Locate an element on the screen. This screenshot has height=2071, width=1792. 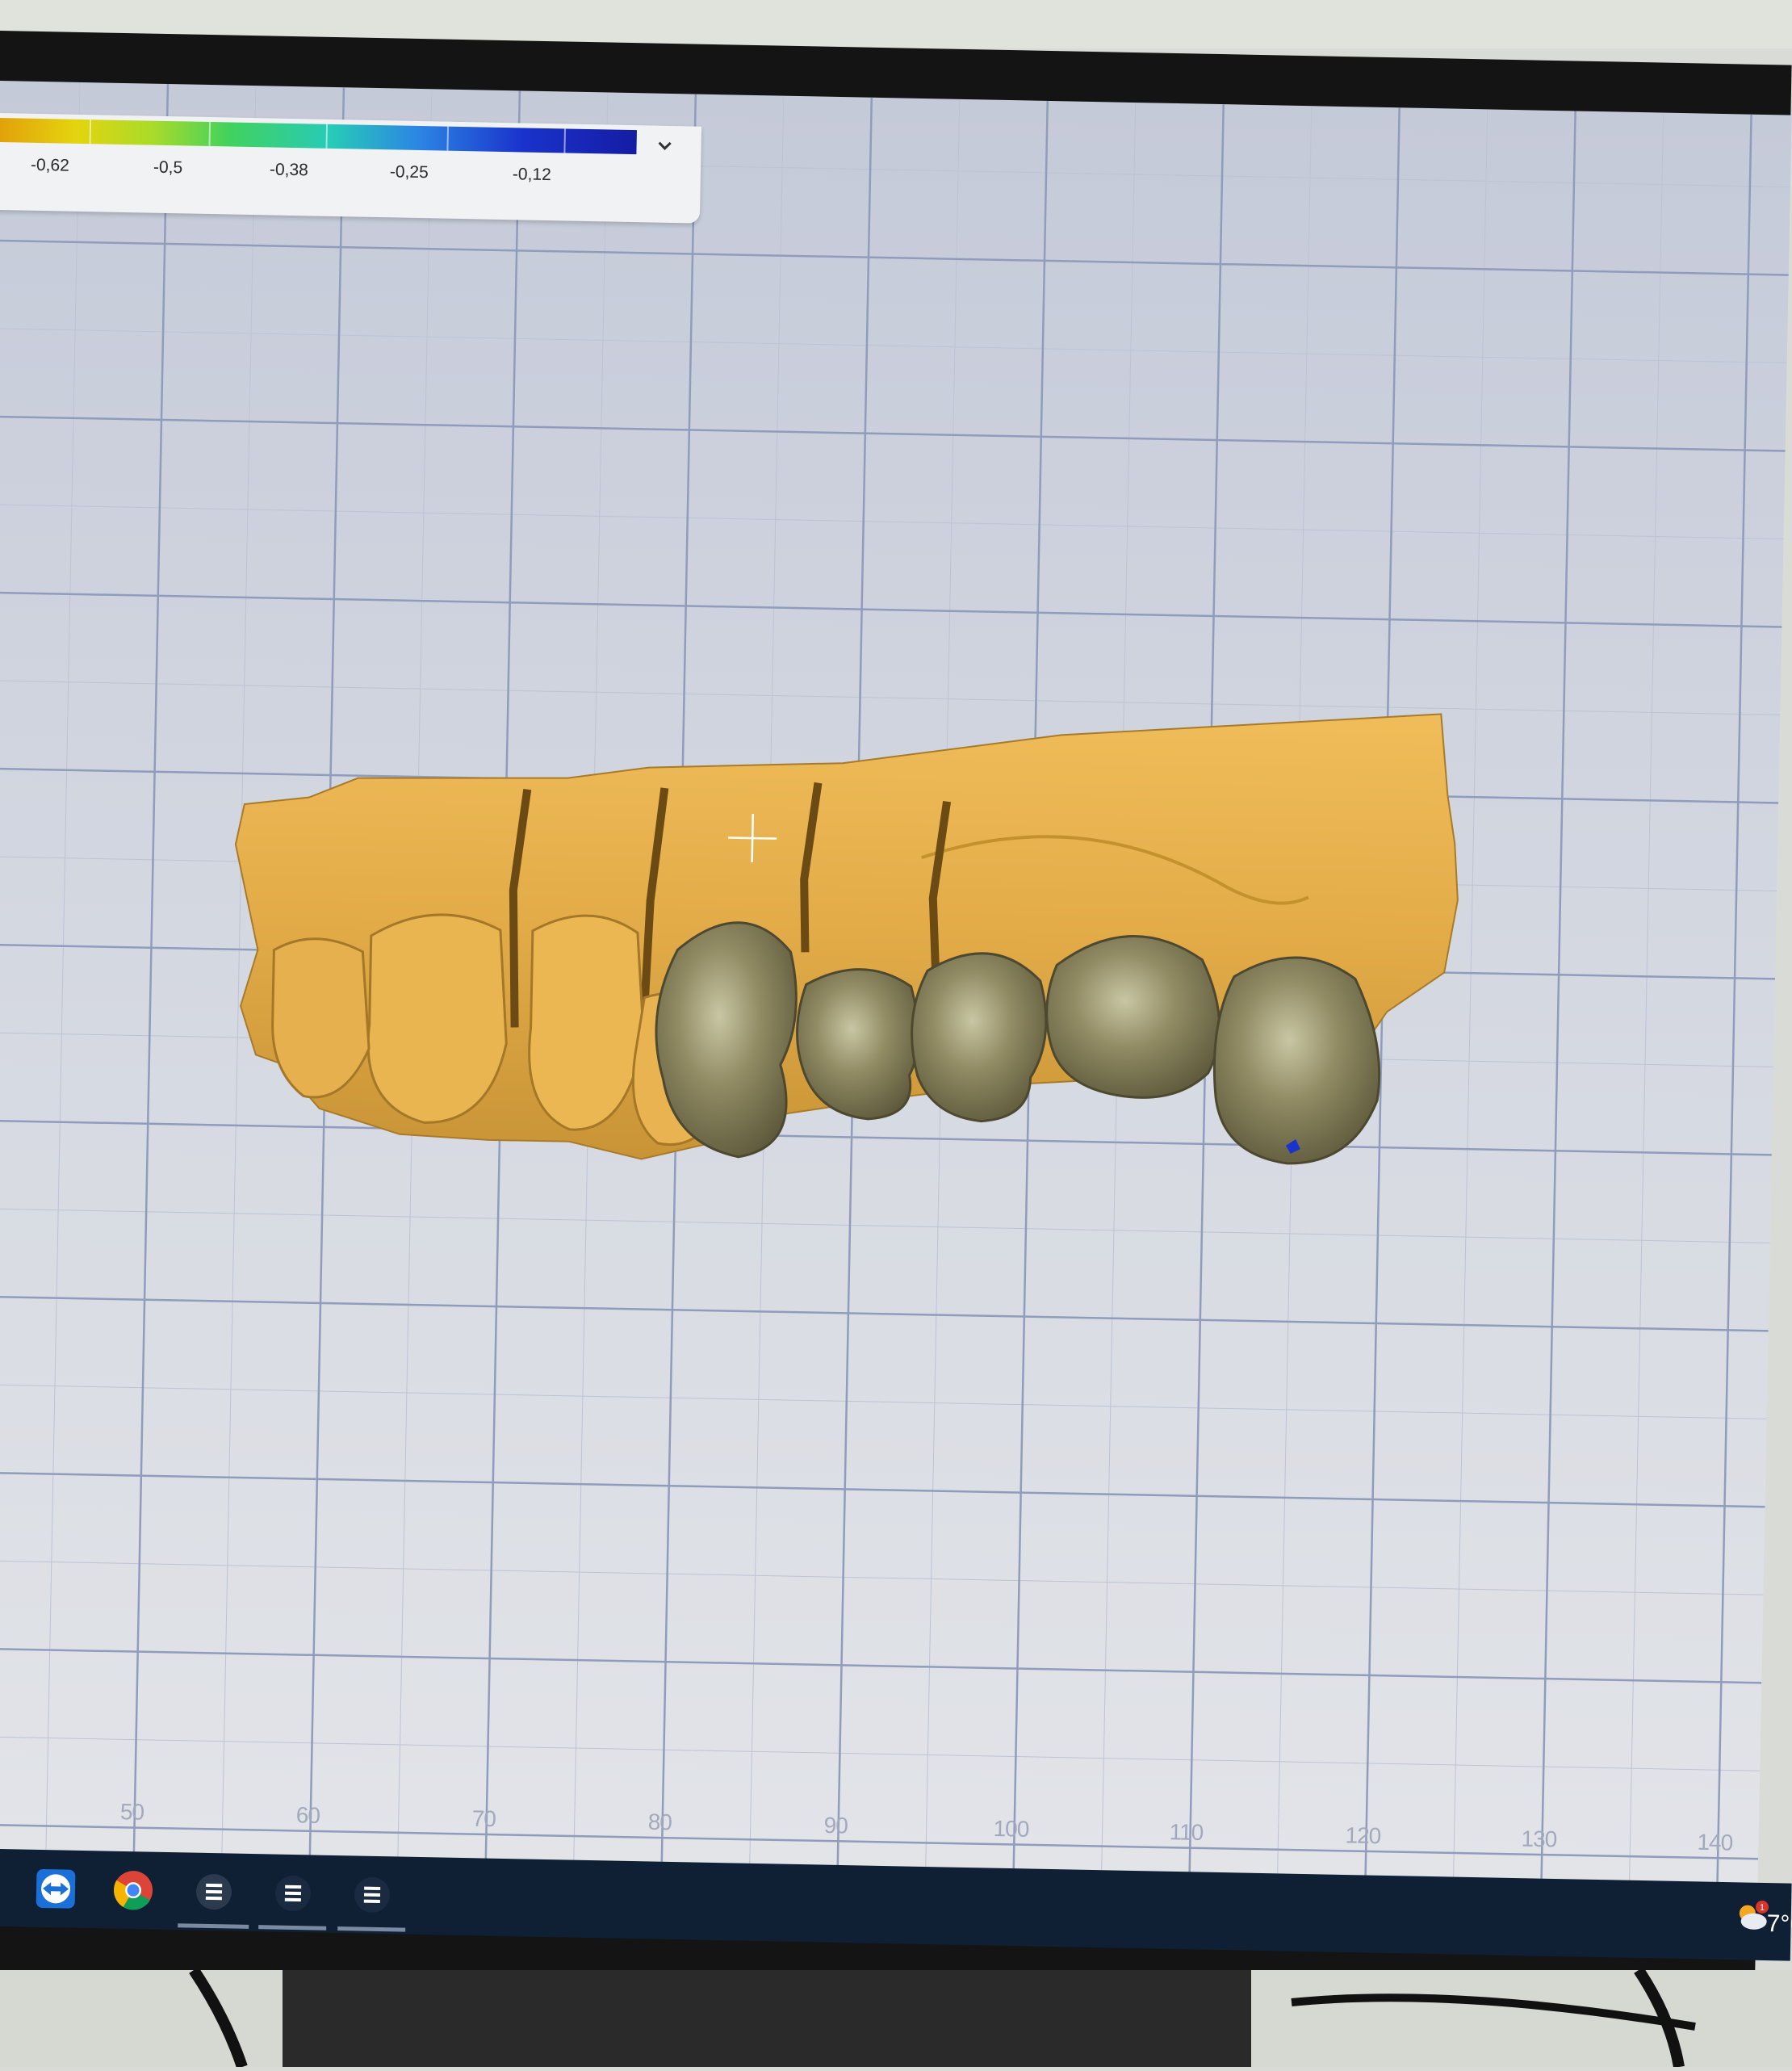
scale-label: -0,5 is located at coordinates (168, 167).